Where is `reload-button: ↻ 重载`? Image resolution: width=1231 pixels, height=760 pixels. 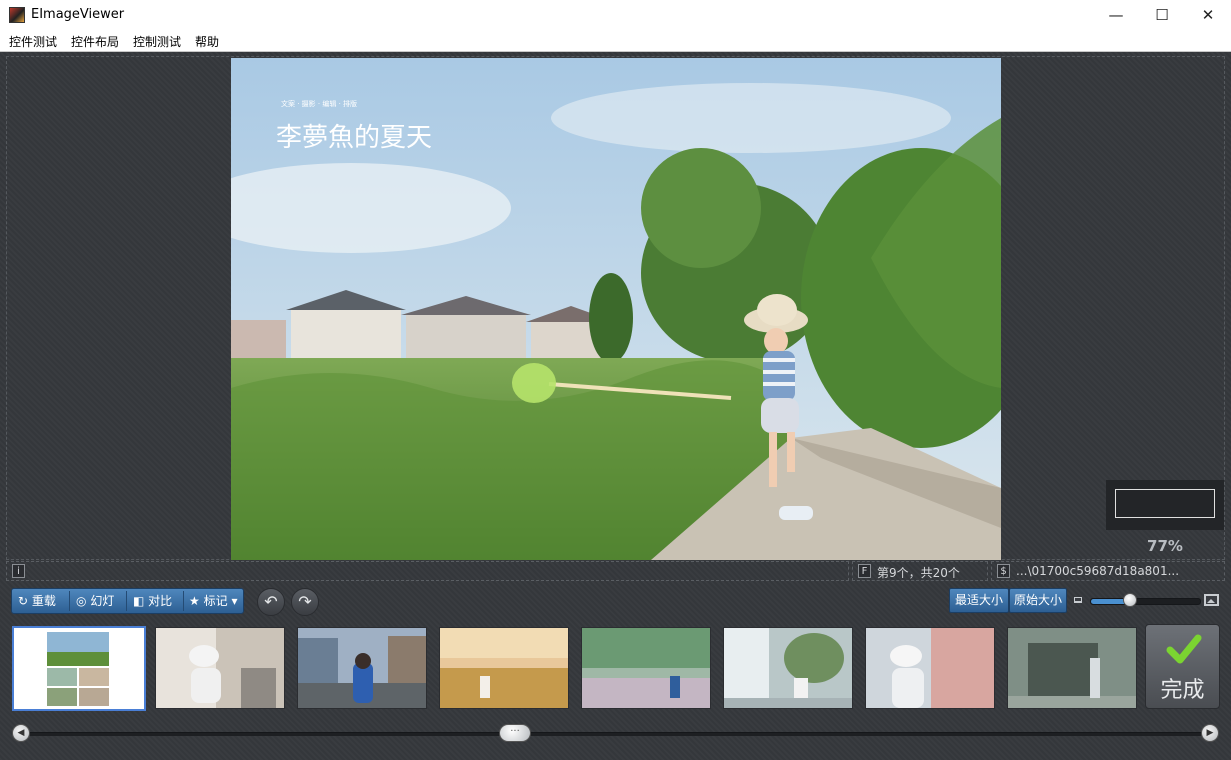 reload-button: ↻ 重载 is located at coordinates (37, 601).